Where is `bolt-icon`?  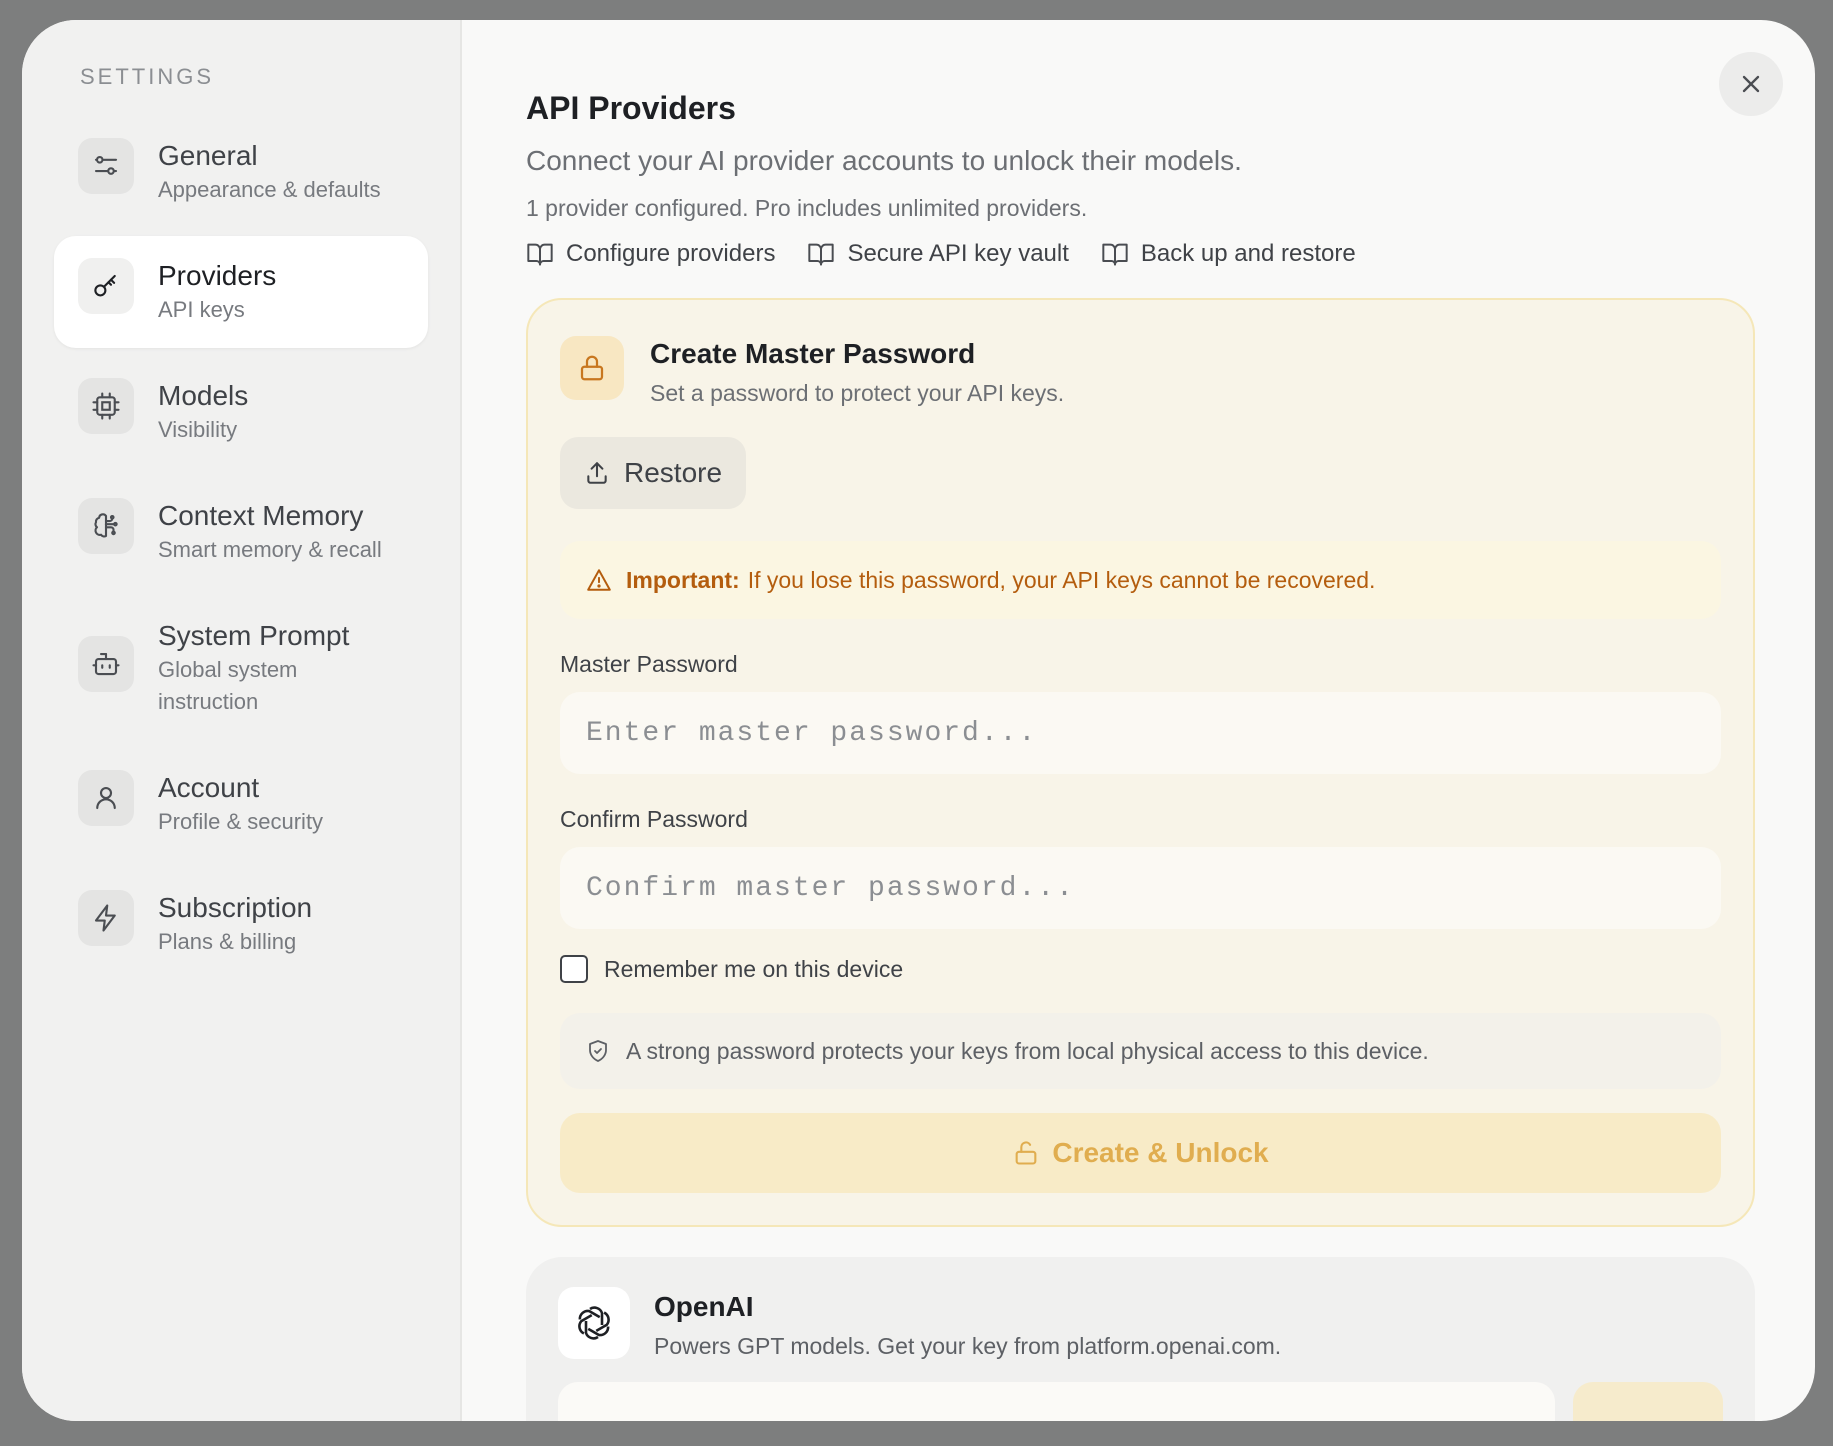 bolt-icon is located at coordinates (106, 918).